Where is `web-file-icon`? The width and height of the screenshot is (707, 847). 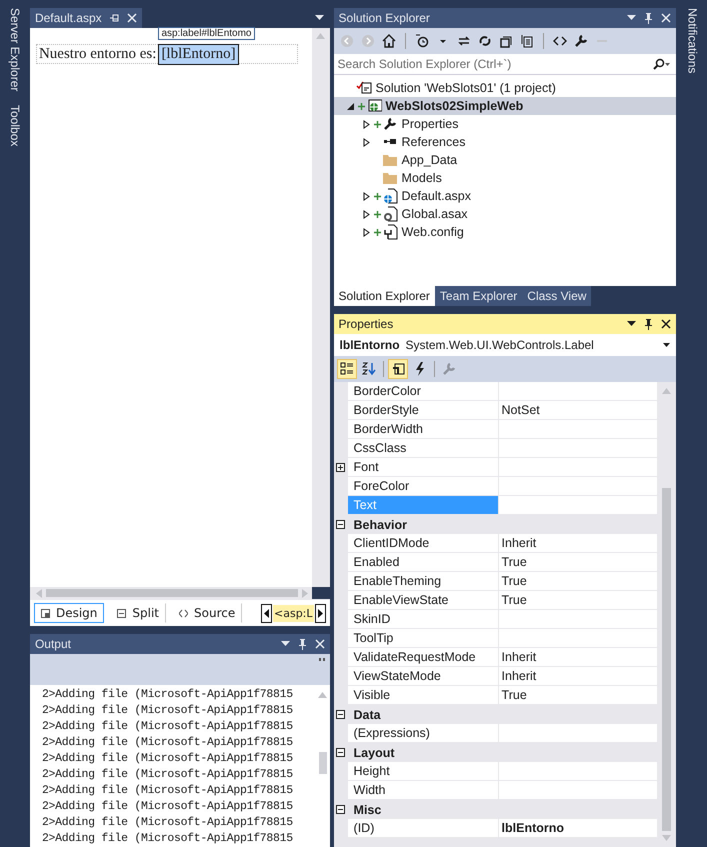 web-file-icon is located at coordinates (390, 196).